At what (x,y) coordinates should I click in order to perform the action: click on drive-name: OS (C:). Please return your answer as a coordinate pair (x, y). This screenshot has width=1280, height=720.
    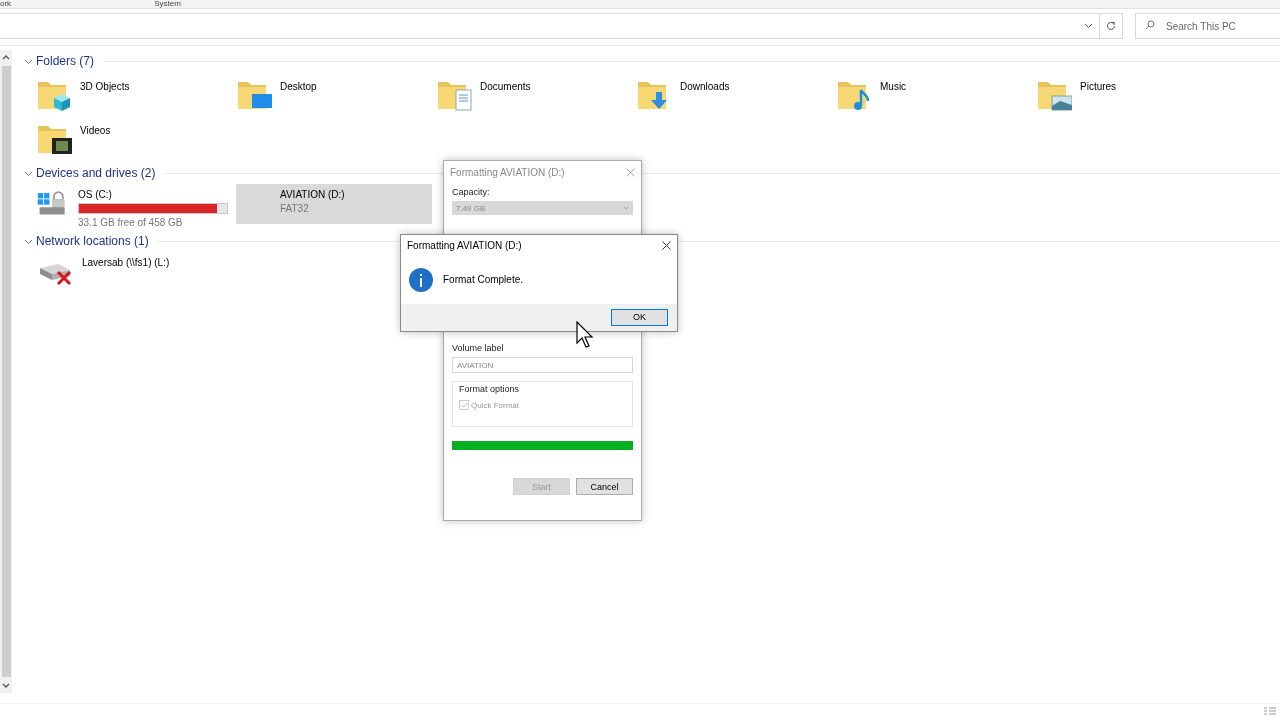
    Looking at the image, I should click on (95, 194).